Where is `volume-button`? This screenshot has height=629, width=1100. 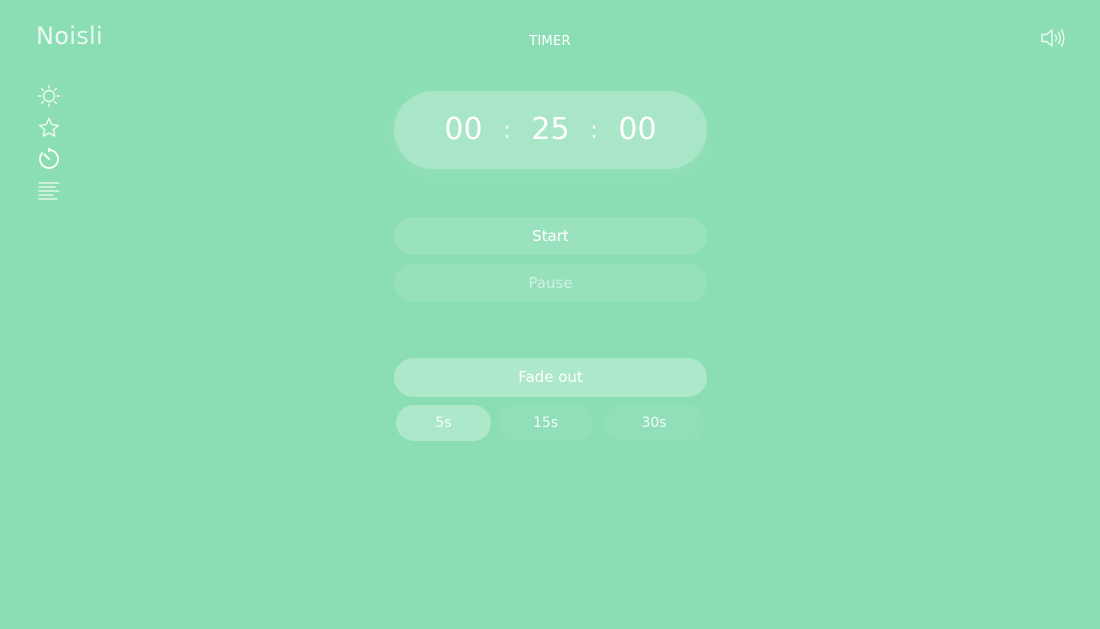 volume-button is located at coordinates (1053, 38).